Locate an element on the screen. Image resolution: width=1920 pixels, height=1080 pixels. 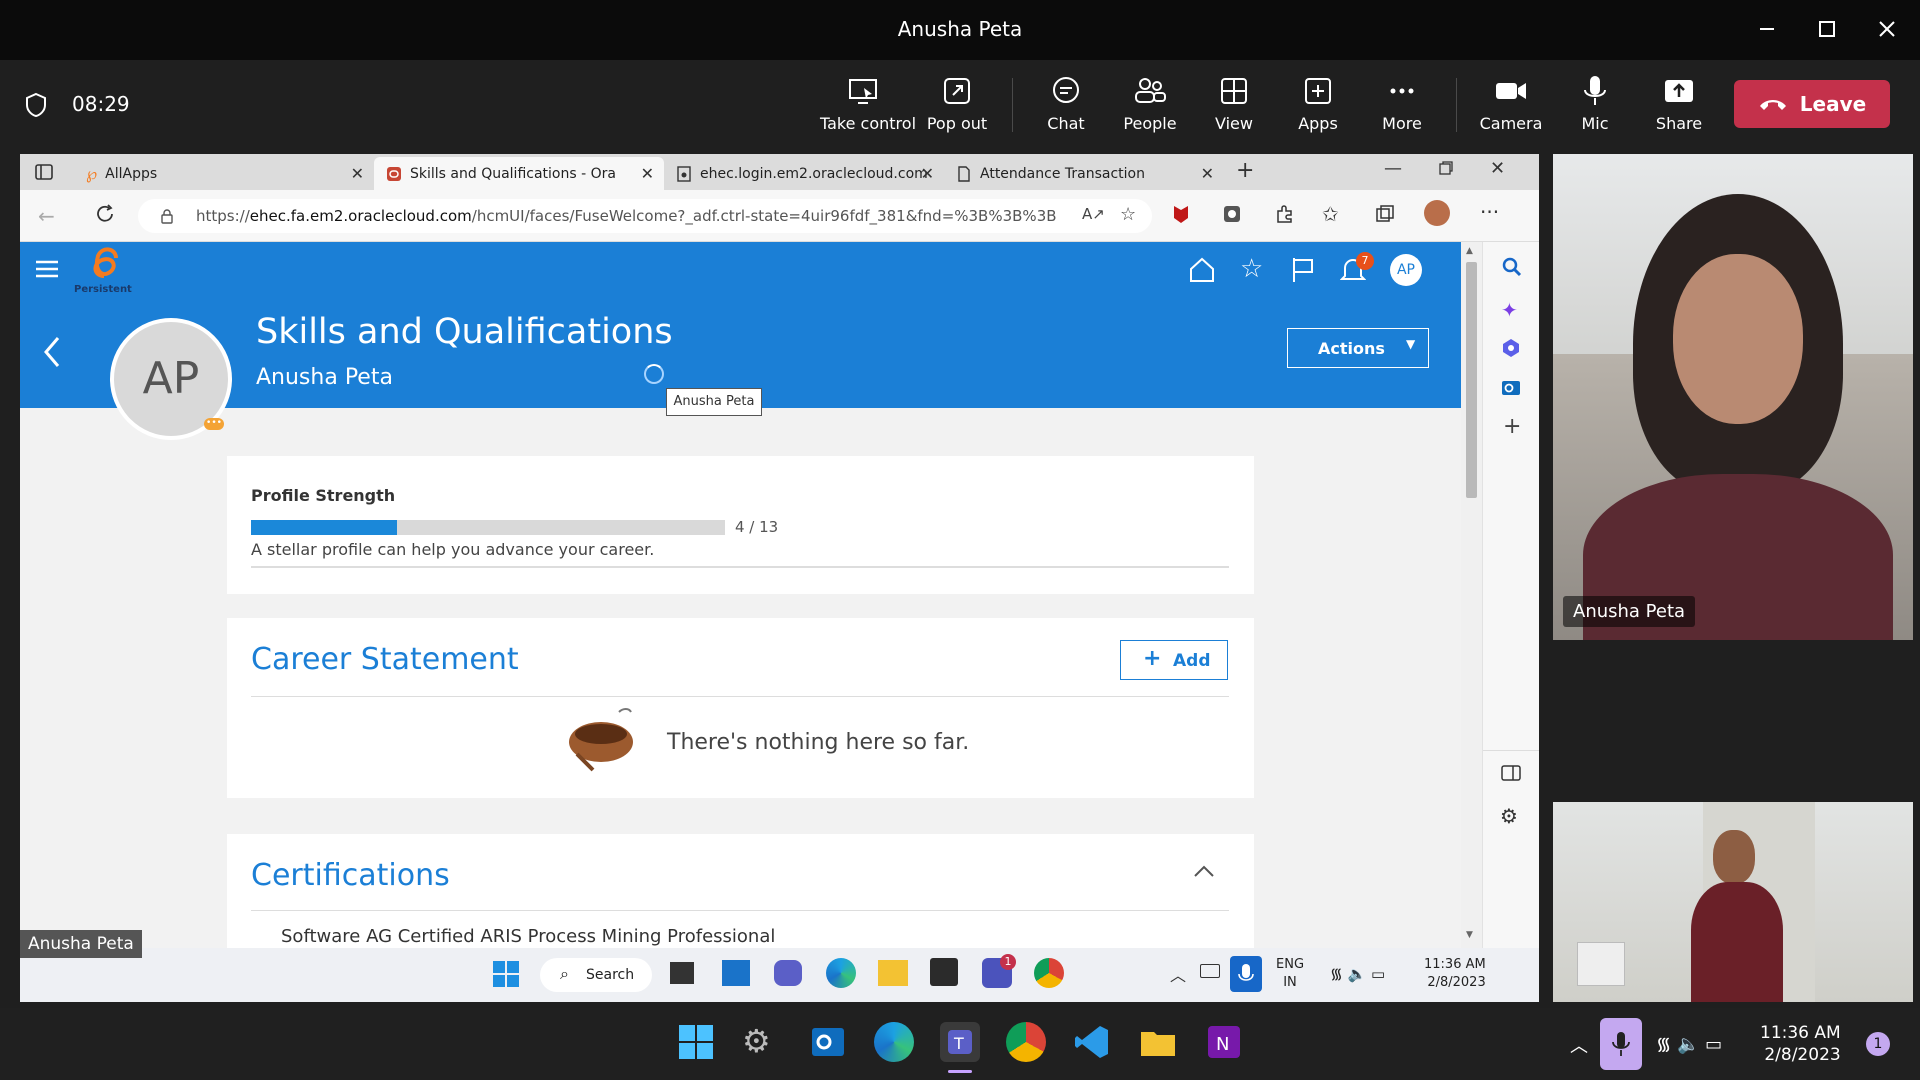
taskbar-search: ⌕ Search is located at coordinates (596, 975).